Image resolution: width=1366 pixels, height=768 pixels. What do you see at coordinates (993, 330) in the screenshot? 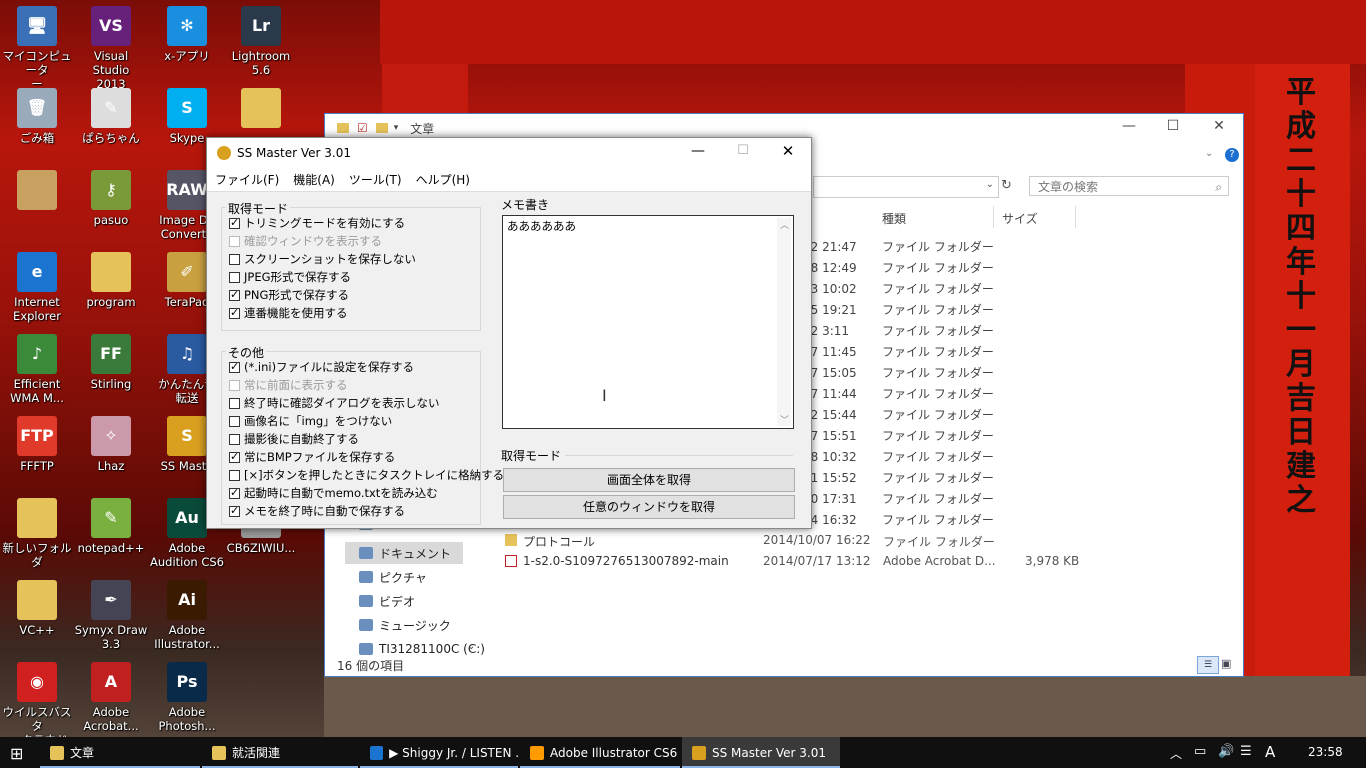
I see `table-row: 22 3:11 ファイル フォルダー` at bounding box center [993, 330].